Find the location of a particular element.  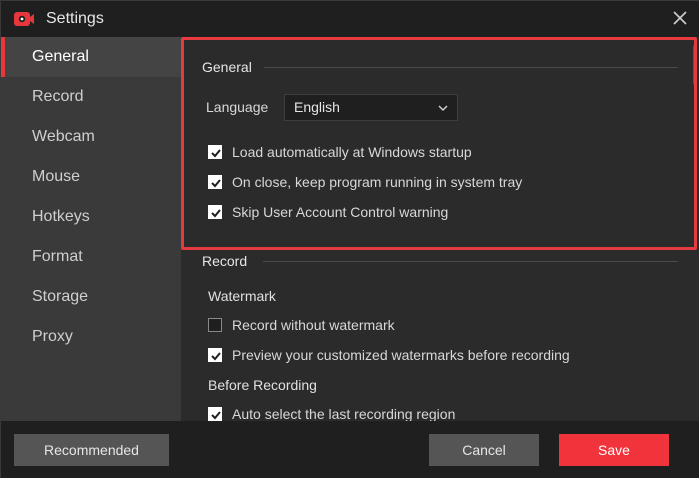

option-skip-uac-warning: Skip User Account Control warning is located at coordinates (328, 212).